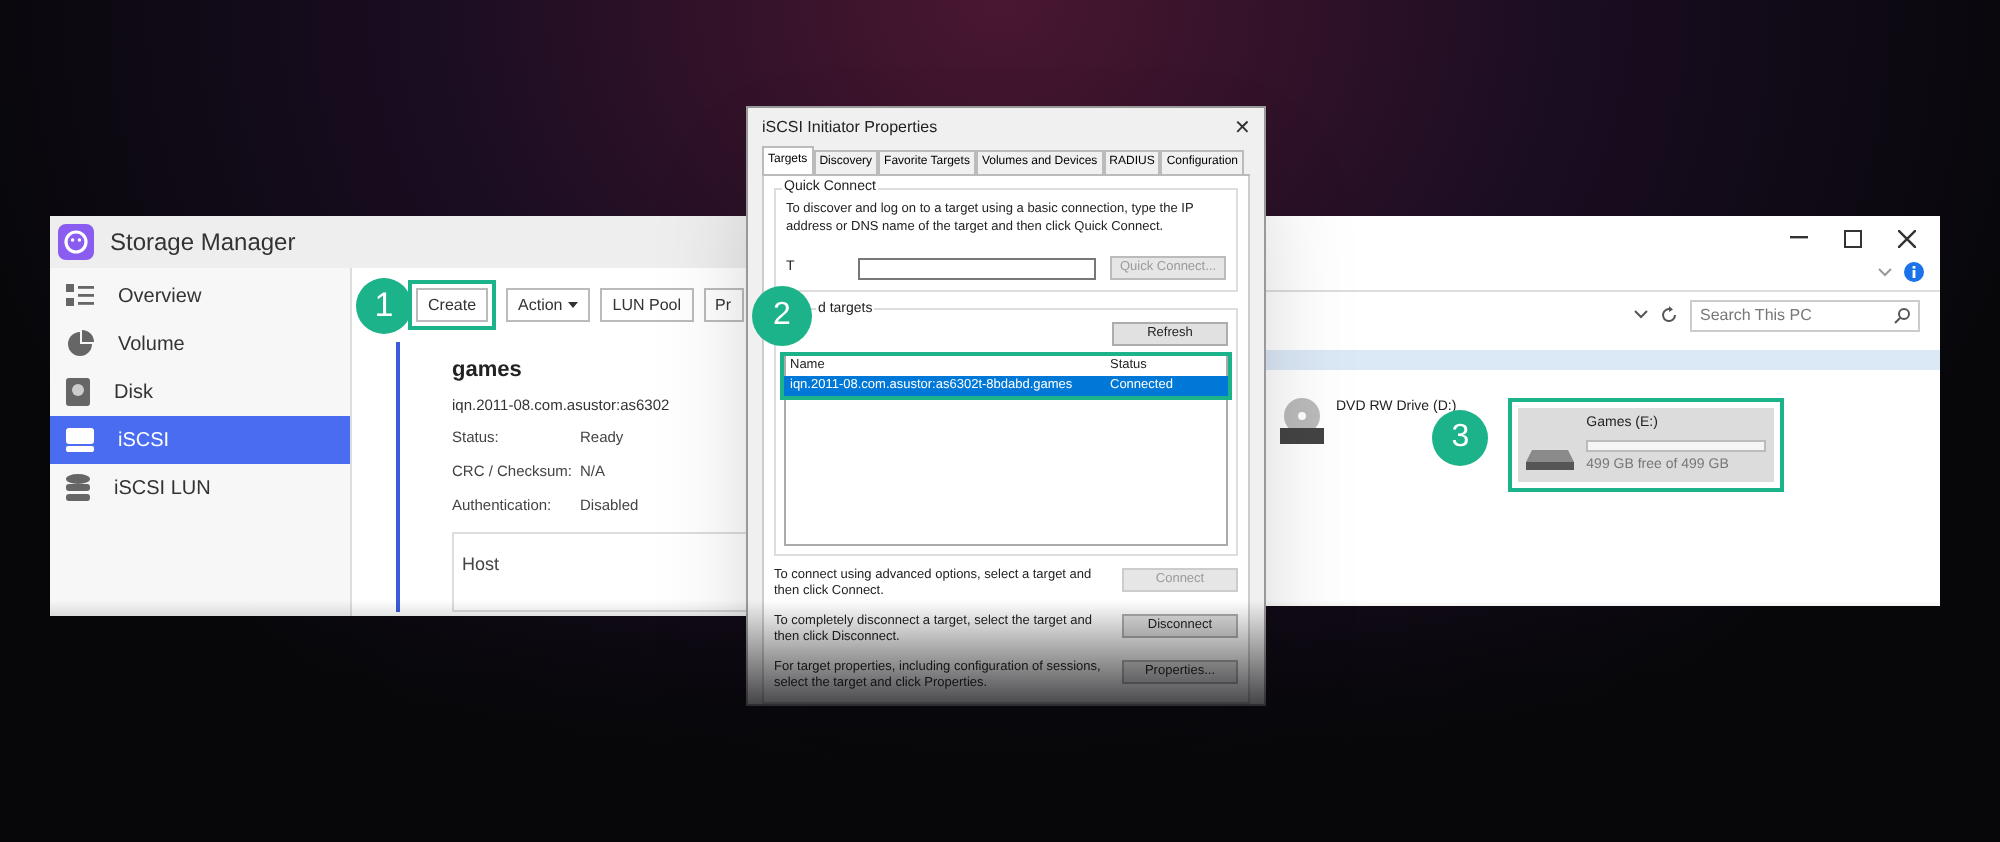  Describe the element at coordinates (1907, 238) in the screenshot. I see `close-icon` at that location.